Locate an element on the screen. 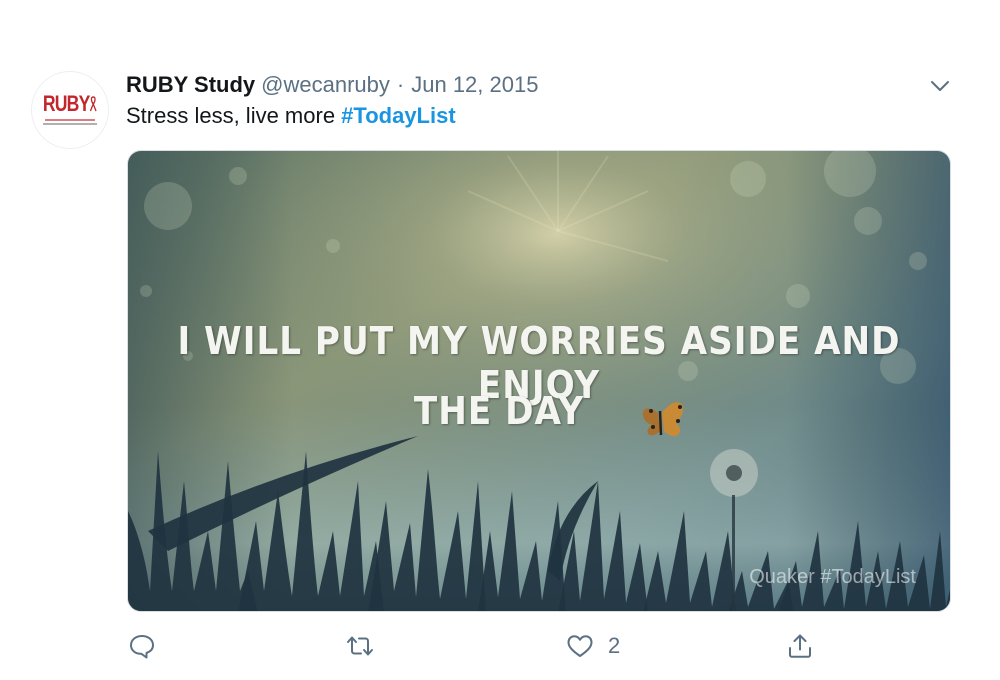 The width and height of the screenshot is (1000, 680). retweet-button is located at coordinates (360, 646).